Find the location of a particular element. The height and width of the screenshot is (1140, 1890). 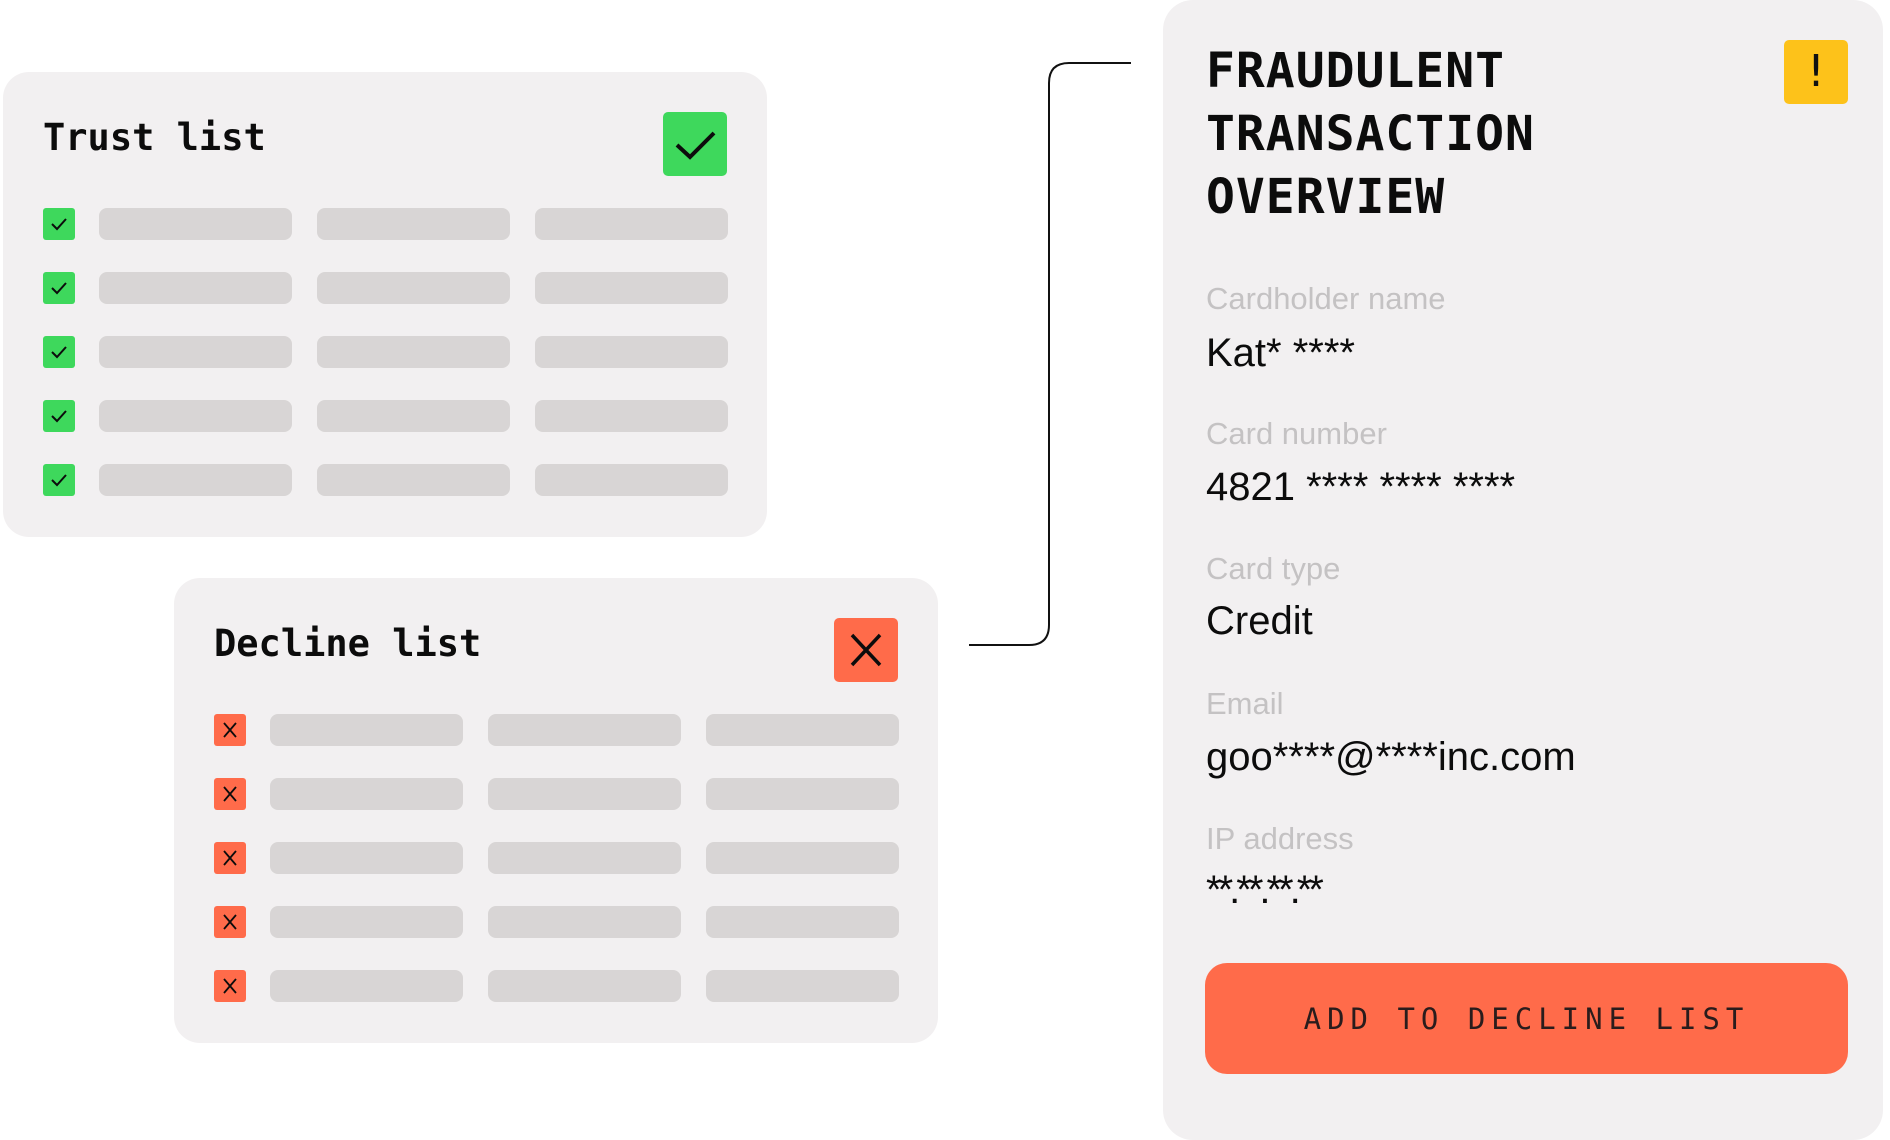

trust-status-badge is located at coordinates (695, 144).